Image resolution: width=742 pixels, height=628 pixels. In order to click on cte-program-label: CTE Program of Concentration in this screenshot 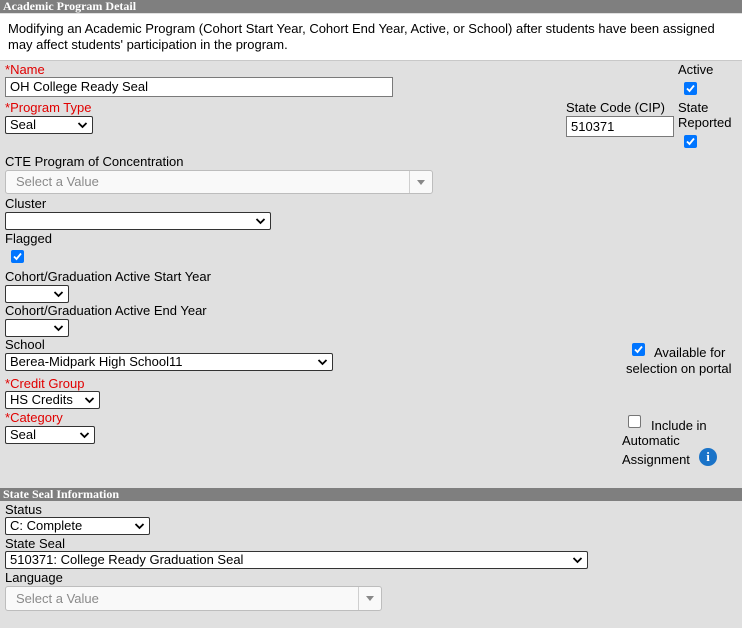, I will do `click(94, 161)`.